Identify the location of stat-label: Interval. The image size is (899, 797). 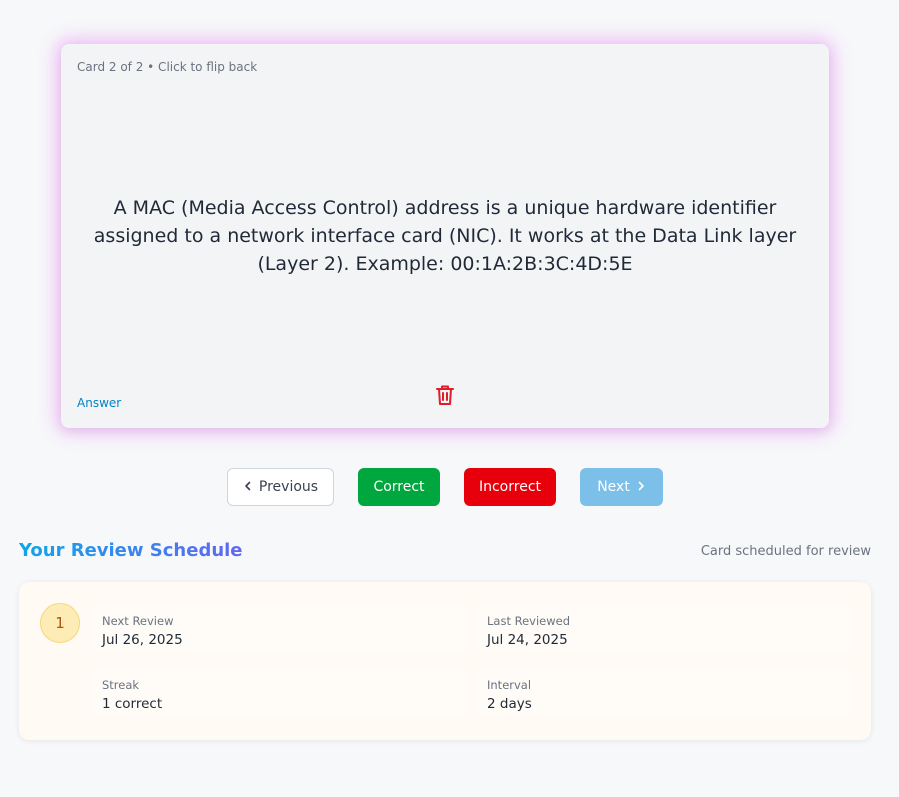
(509, 685).